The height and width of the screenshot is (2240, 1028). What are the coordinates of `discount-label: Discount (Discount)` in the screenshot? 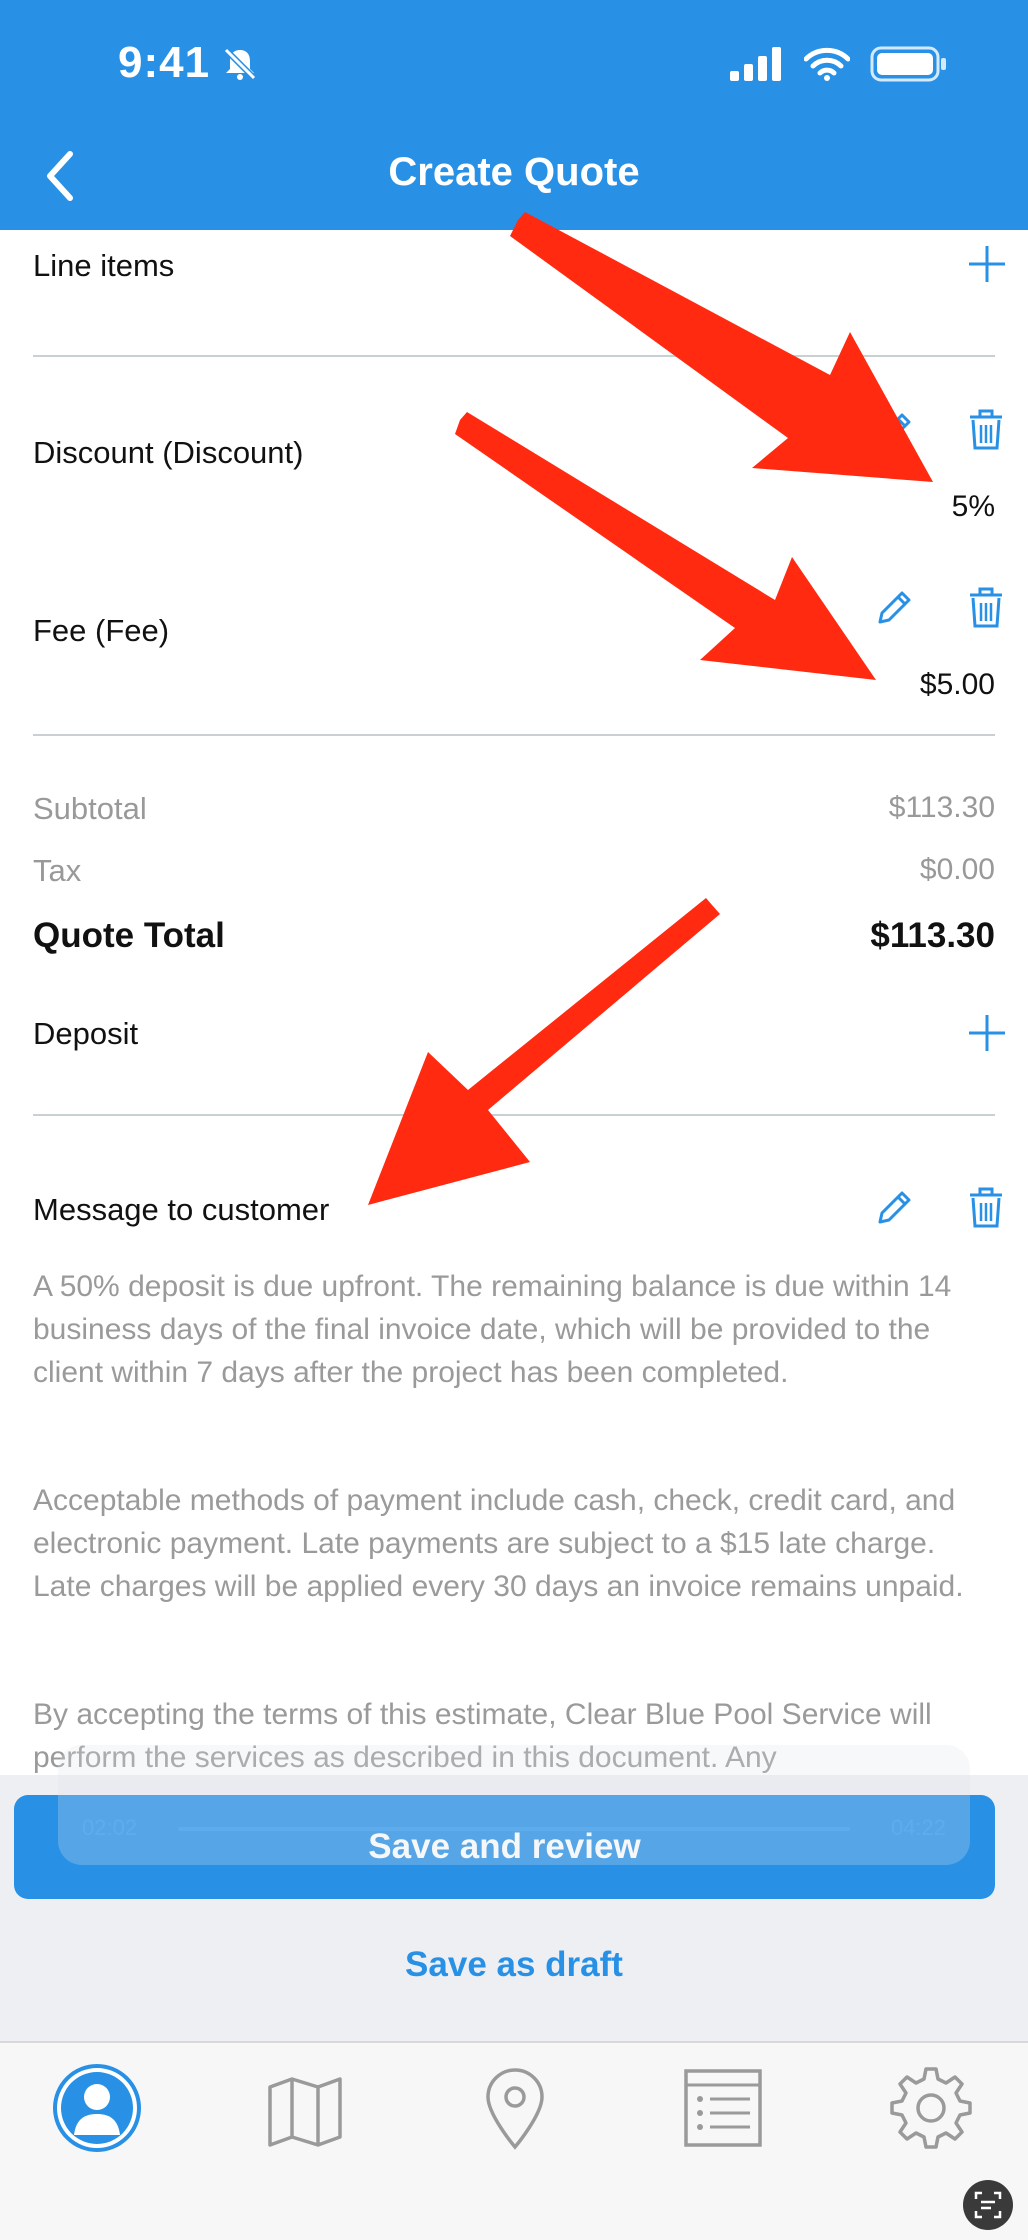 It's located at (168, 452).